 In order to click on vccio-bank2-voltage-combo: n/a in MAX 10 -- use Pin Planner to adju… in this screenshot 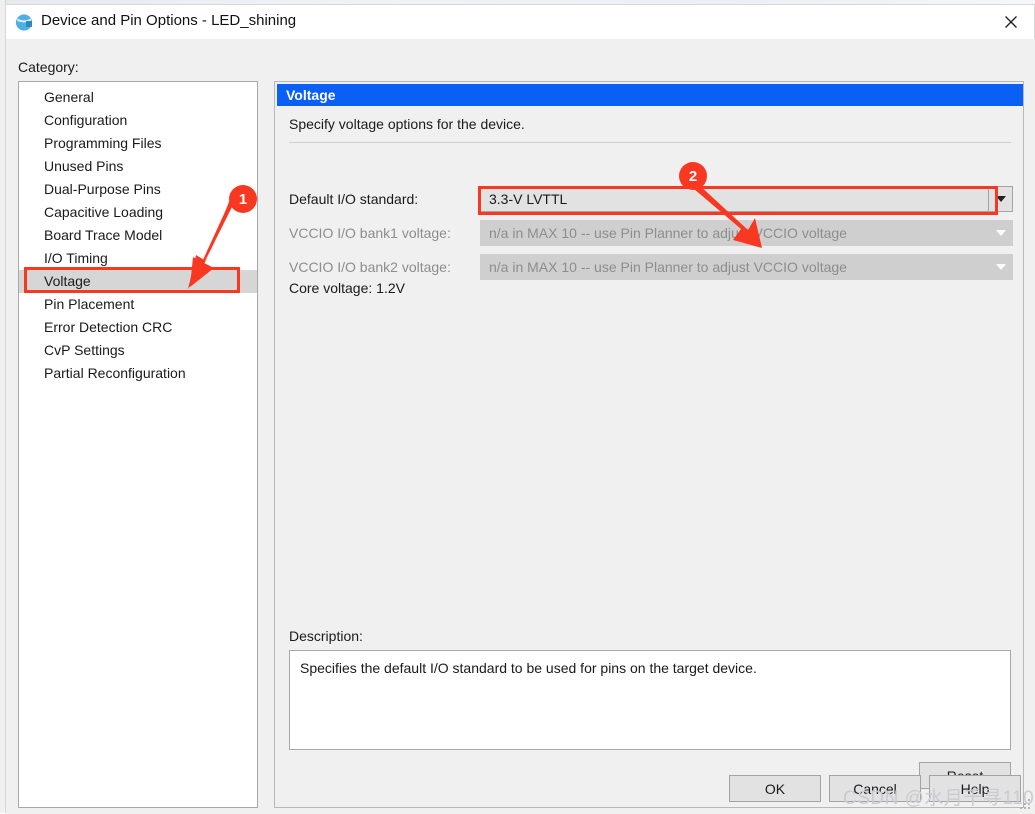, I will do `click(746, 267)`.